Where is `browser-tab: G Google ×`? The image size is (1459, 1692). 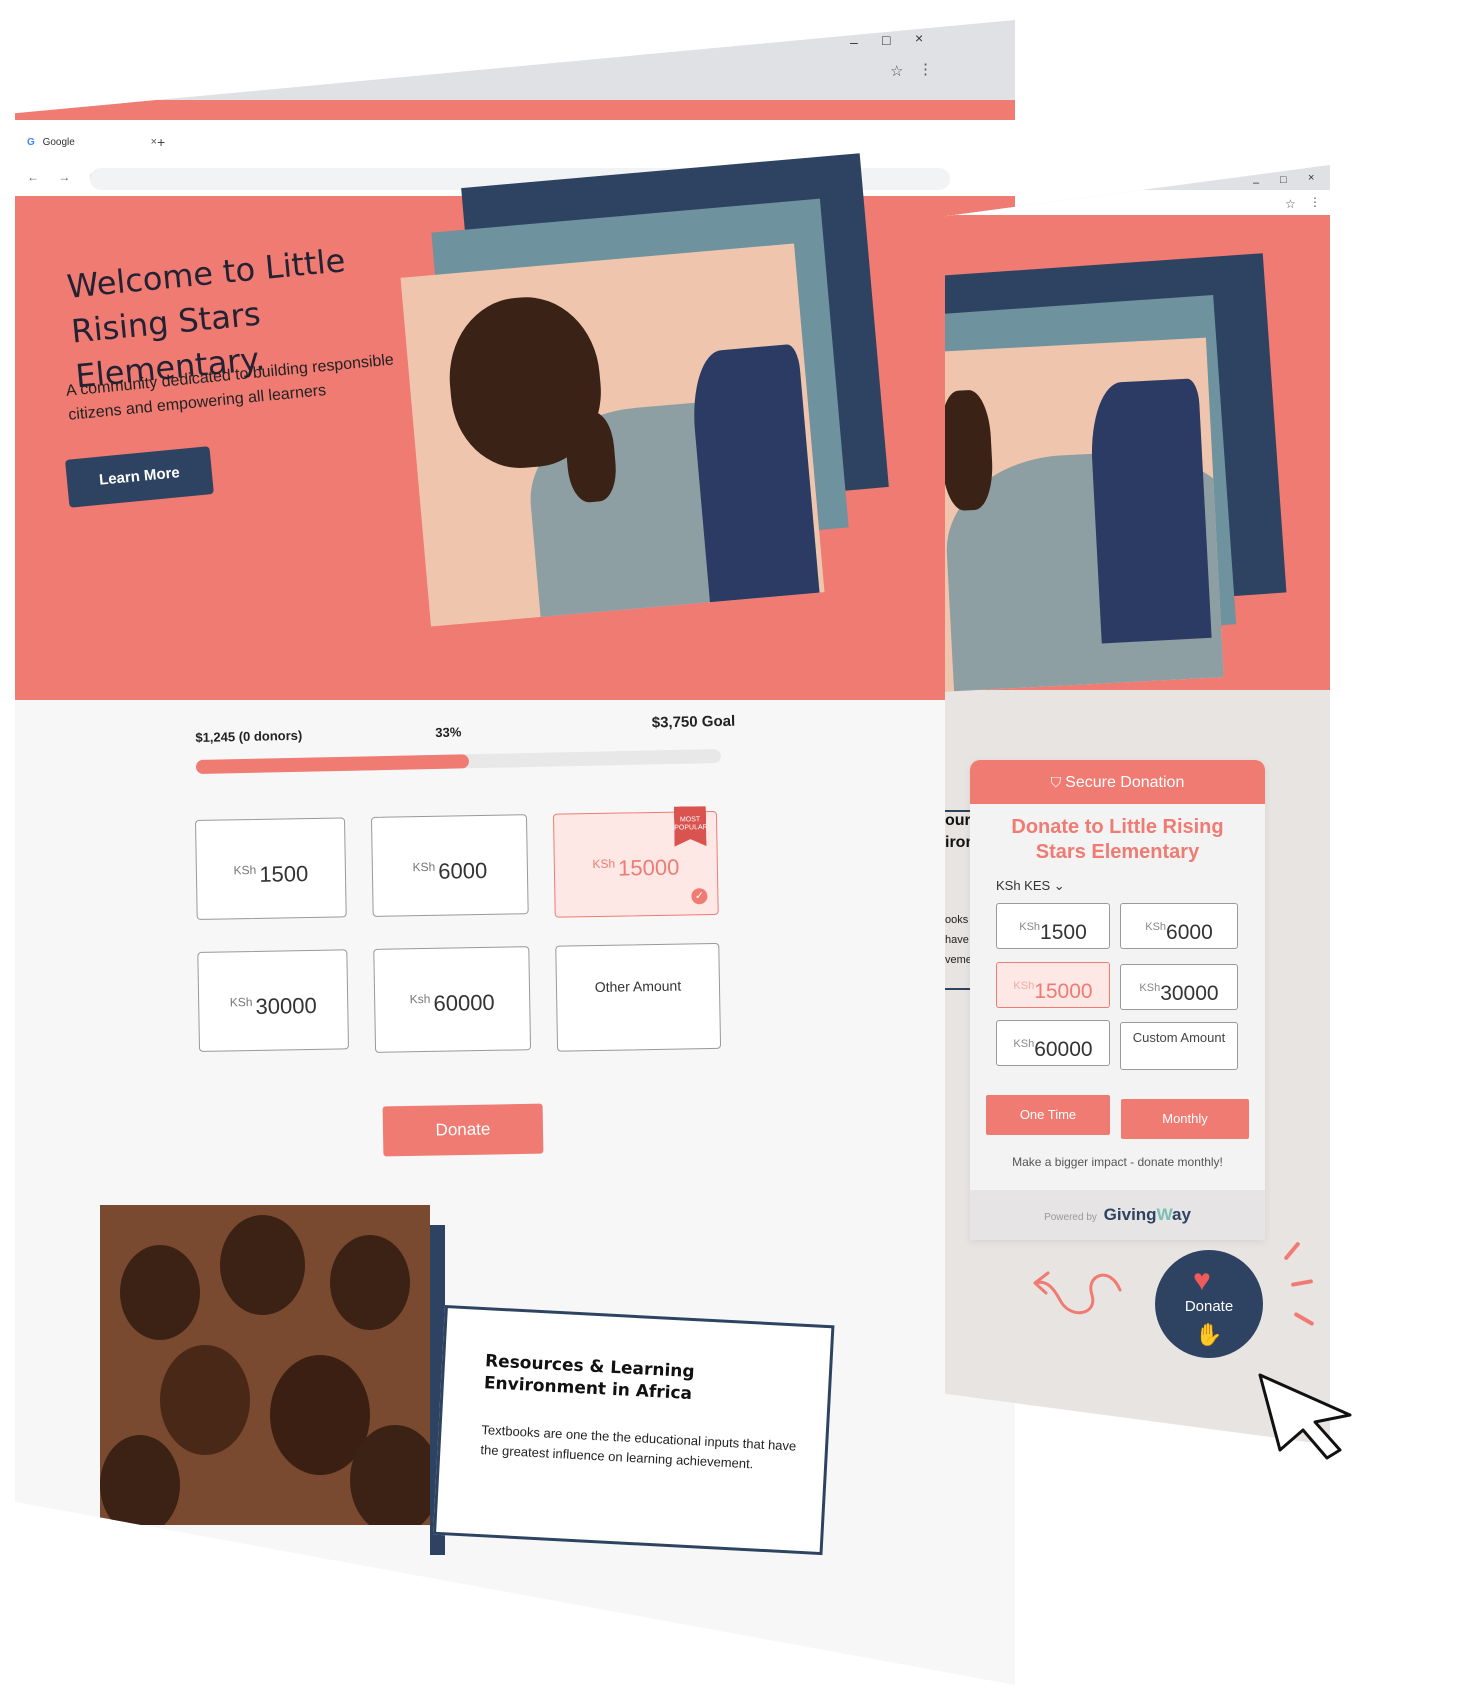 browser-tab: G Google × is located at coordinates (90, 143).